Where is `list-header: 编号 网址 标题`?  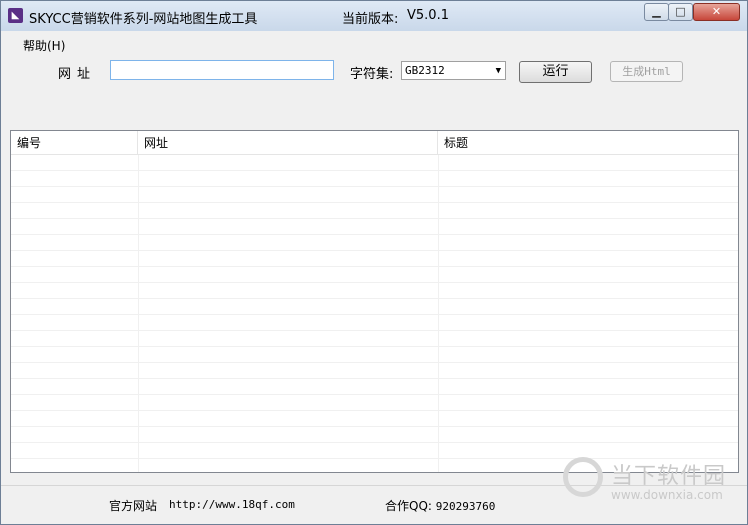
list-header: 编号 网址 标题 is located at coordinates (374, 143).